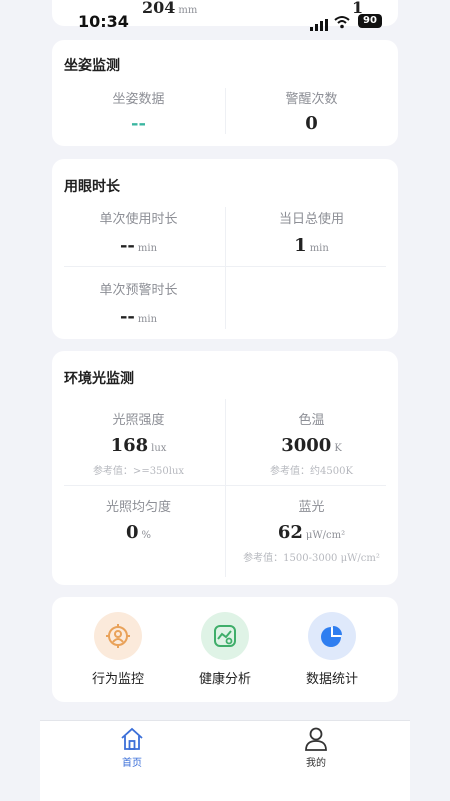 Image resolution: width=450 pixels, height=801 pixels. I want to click on battery-level: 90, so click(370, 20).